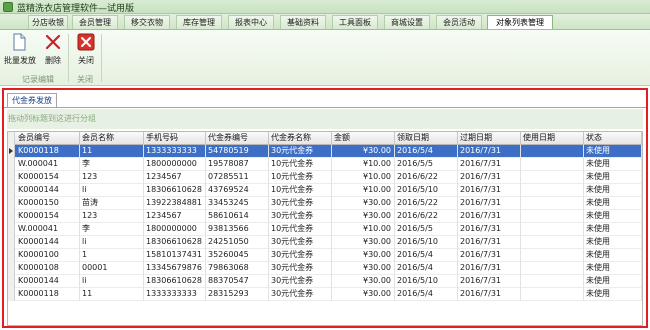 The height and width of the screenshot is (330, 650). Describe the element at coordinates (48, 138) in the screenshot. I see `column-header: 会员编号` at that location.